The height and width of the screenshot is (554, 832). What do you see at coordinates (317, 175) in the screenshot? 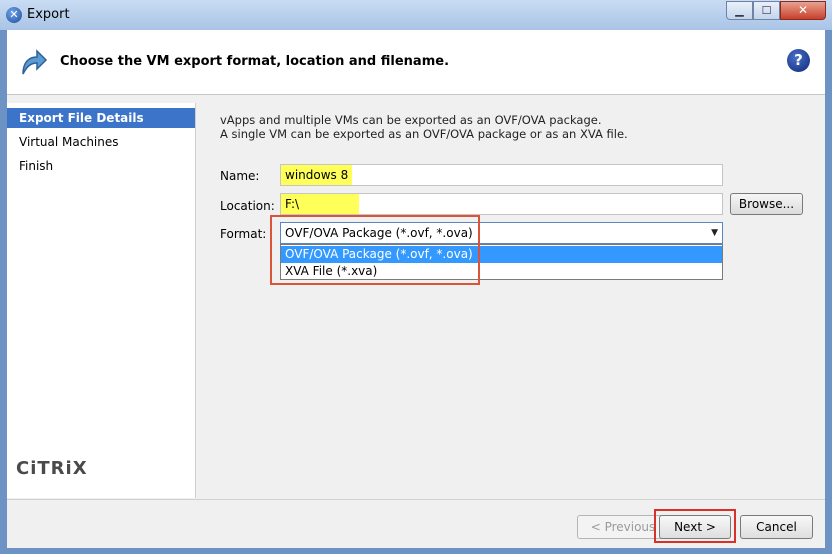
I see `name-value: windows 8` at bounding box center [317, 175].